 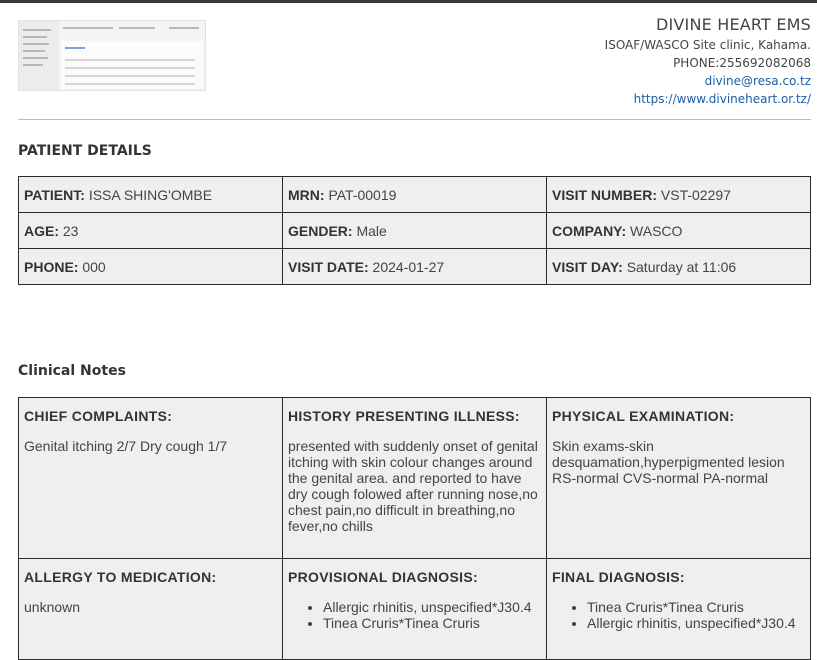 What do you see at coordinates (320, 230) in the screenshot?
I see `cell-label: GENDER:` at bounding box center [320, 230].